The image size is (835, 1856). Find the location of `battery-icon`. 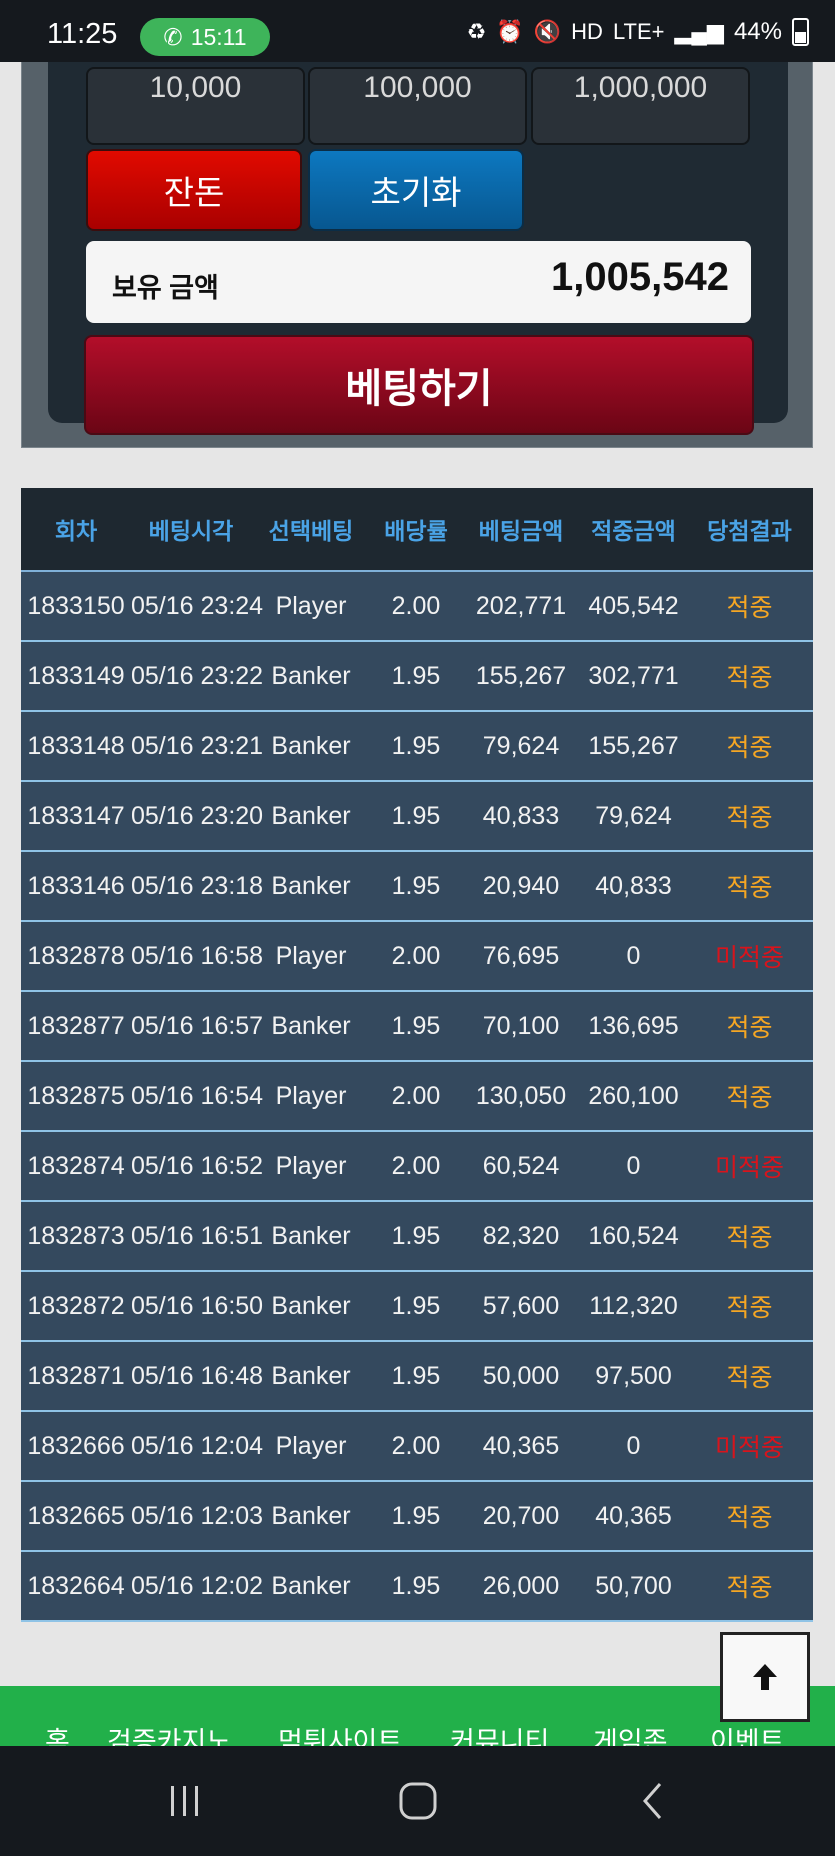

battery-icon is located at coordinates (800, 32).